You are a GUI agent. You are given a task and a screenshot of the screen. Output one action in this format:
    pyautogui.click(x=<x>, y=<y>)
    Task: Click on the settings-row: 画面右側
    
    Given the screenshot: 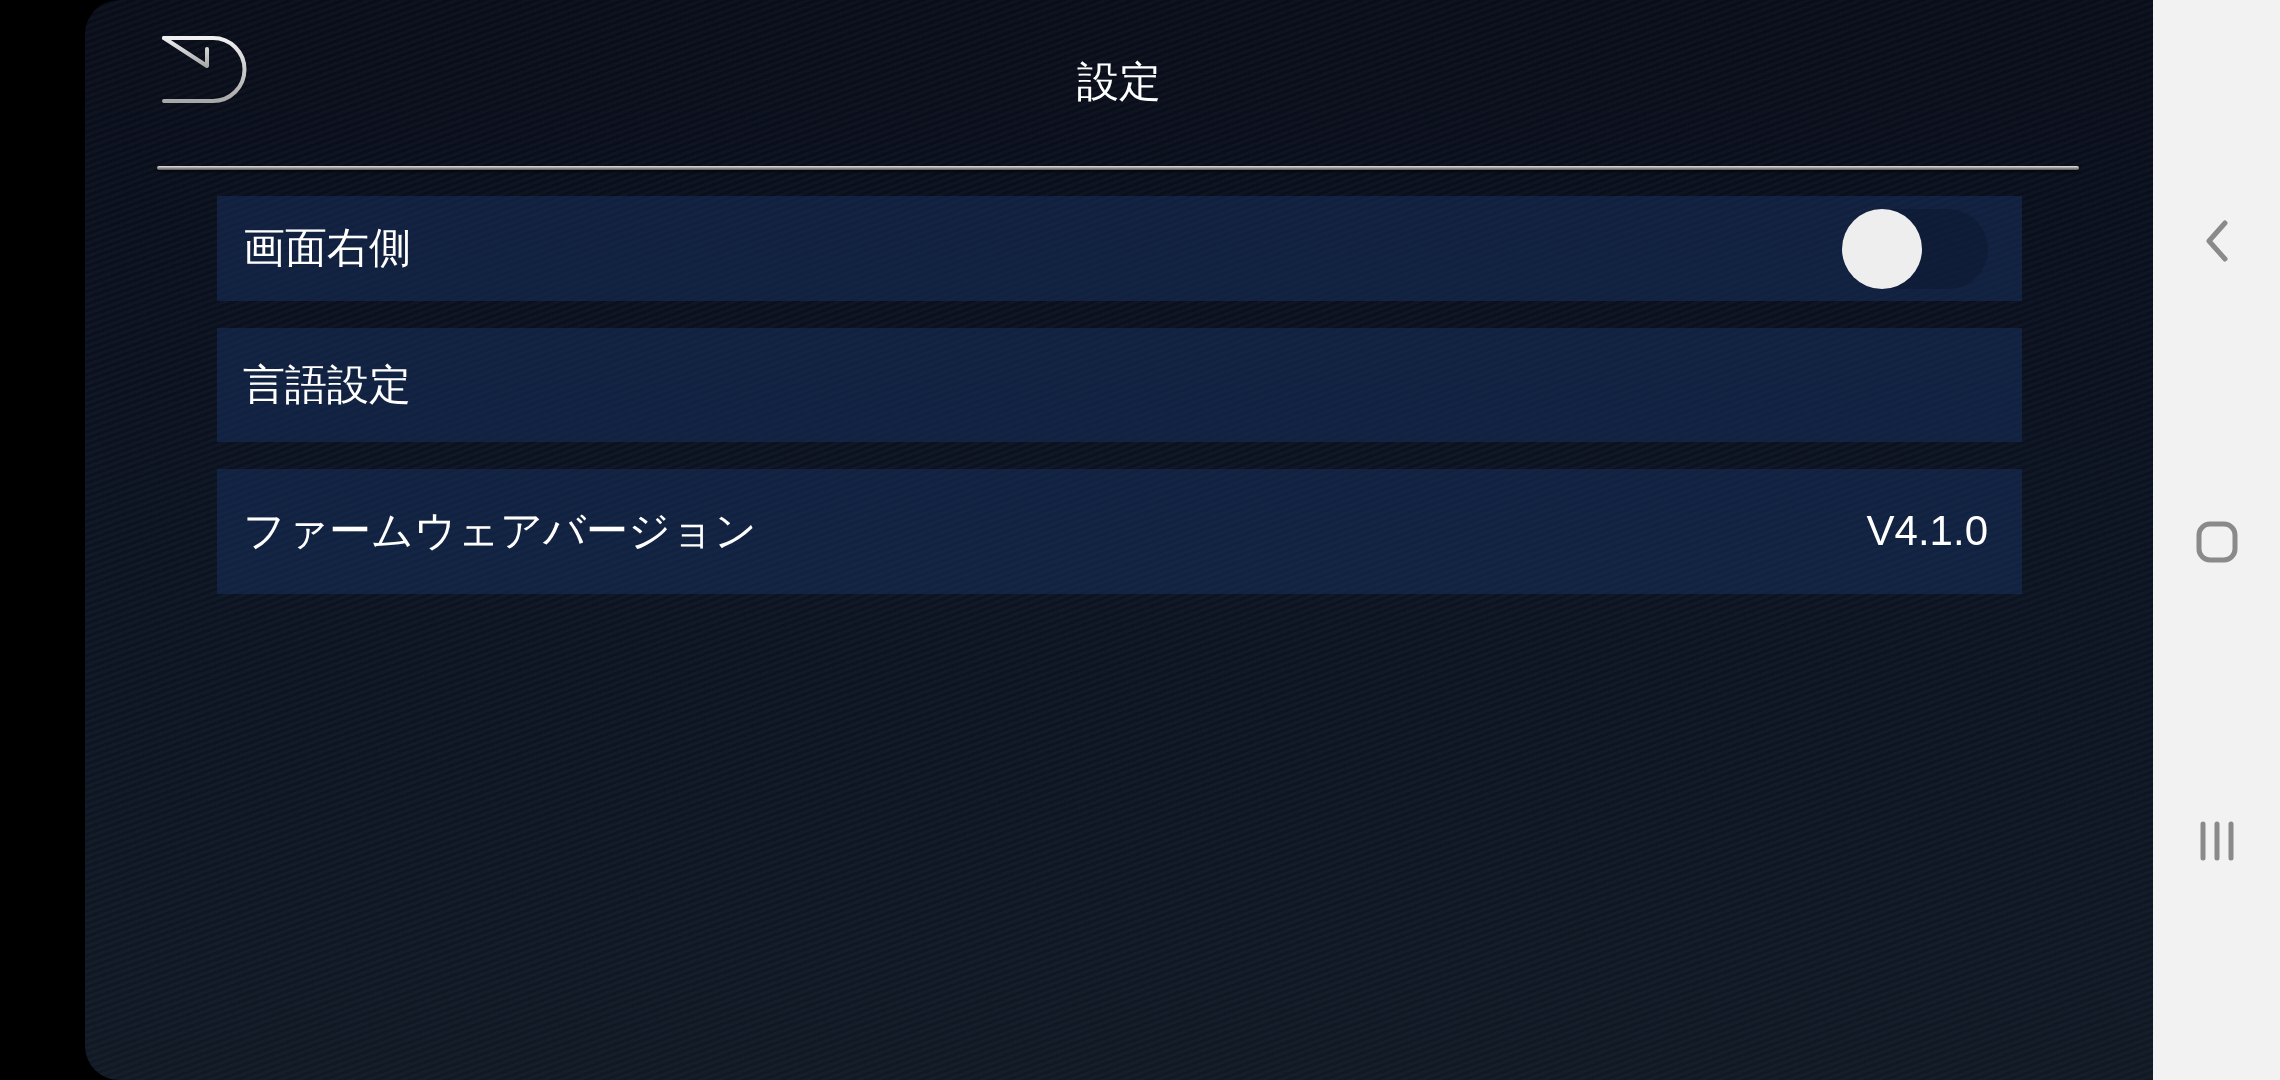 What is the action you would take?
    pyautogui.click(x=1119, y=248)
    